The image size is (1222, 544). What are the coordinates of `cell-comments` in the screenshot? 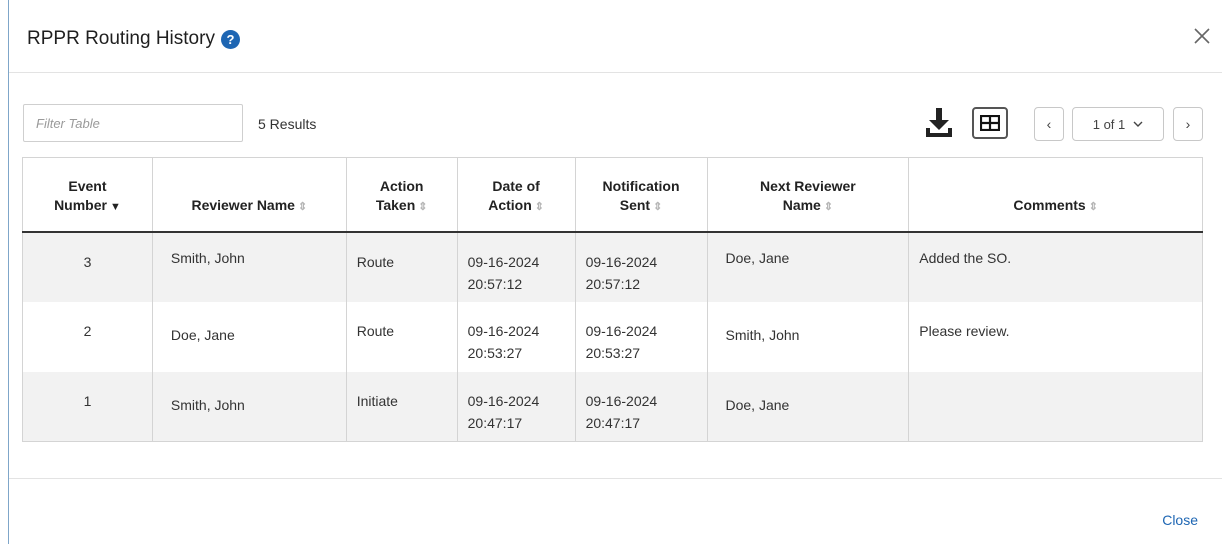 It's located at (1055, 406).